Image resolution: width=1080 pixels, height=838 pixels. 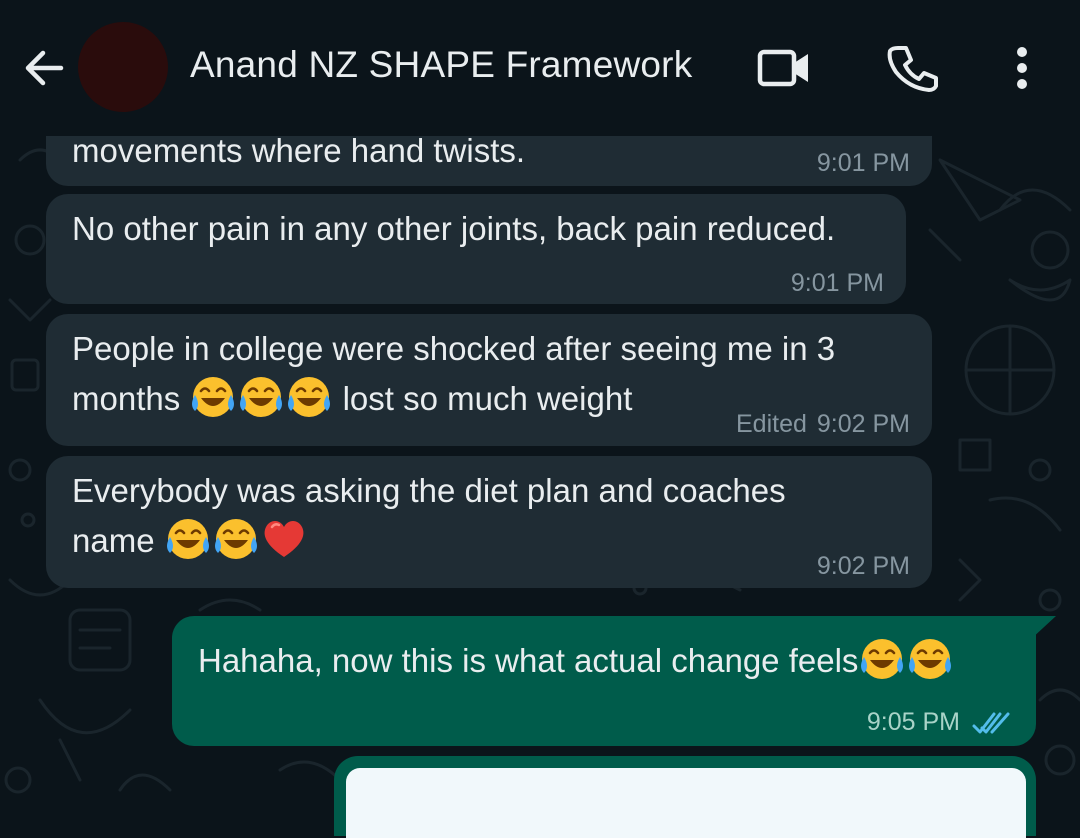 I want to click on message-text-fragment: name, so click(x=113, y=540).